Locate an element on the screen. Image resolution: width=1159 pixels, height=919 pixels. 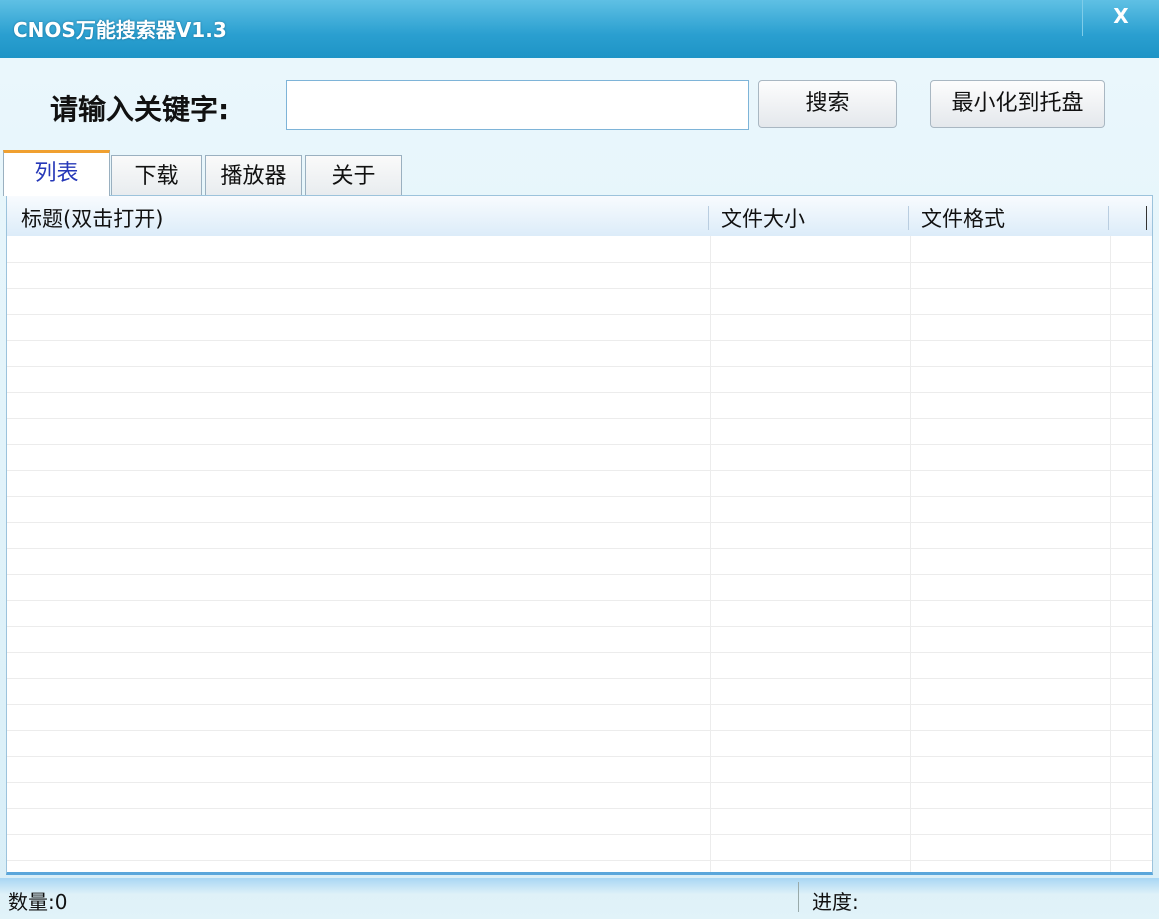
title-bar: CNOS万能搜索器V1.3 X is located at coordinates (579, 29).